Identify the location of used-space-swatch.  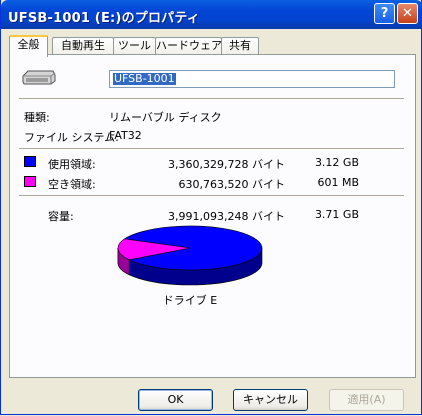
(30, 161).